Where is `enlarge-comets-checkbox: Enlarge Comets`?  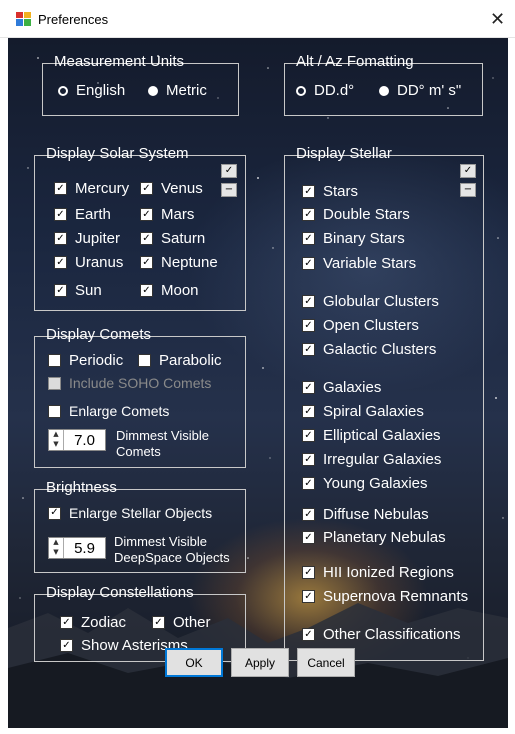 enlarge-comets-checkbox: Enlarge Comets is located at coordinates (108, 411).